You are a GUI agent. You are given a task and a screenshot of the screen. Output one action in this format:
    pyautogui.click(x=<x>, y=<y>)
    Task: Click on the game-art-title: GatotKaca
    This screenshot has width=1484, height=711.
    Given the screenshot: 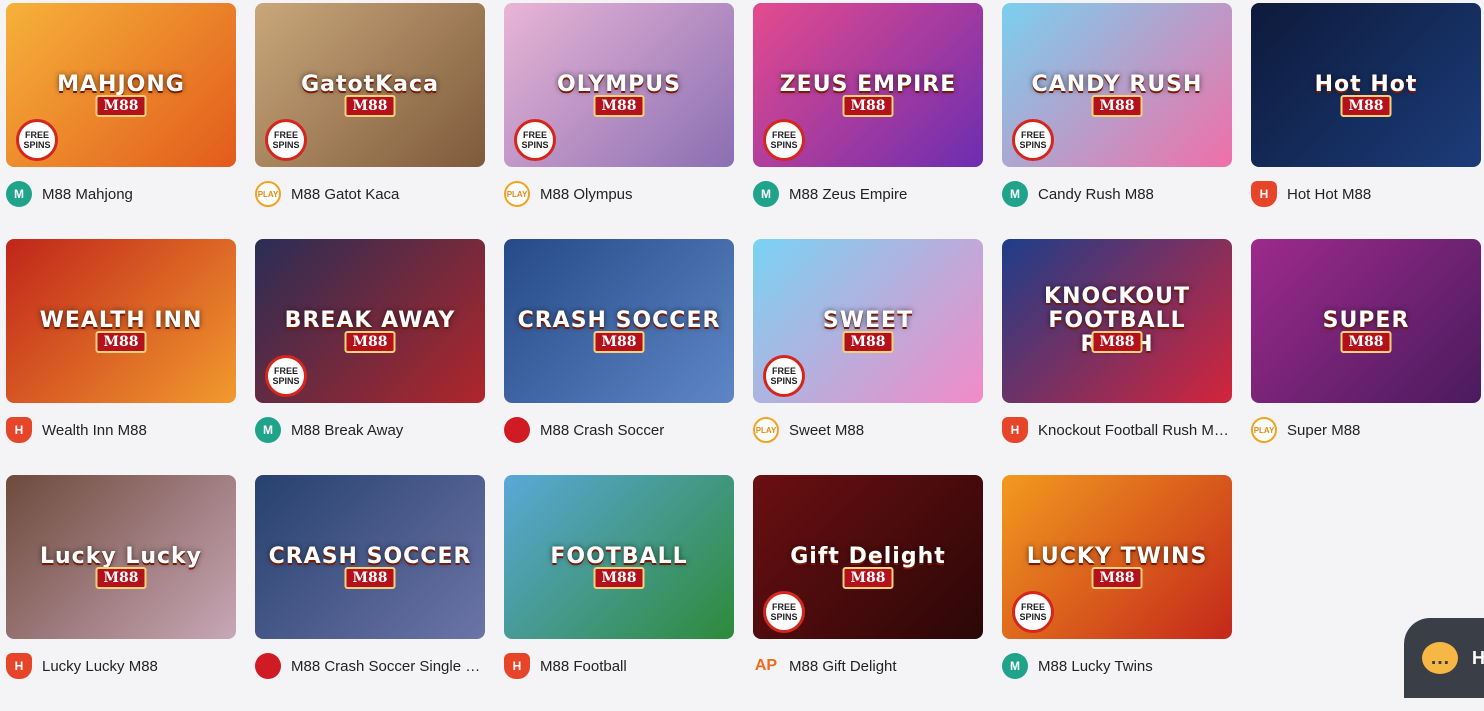 What is the action you would take?
    pyautogui.click(x=370, y=84)
    